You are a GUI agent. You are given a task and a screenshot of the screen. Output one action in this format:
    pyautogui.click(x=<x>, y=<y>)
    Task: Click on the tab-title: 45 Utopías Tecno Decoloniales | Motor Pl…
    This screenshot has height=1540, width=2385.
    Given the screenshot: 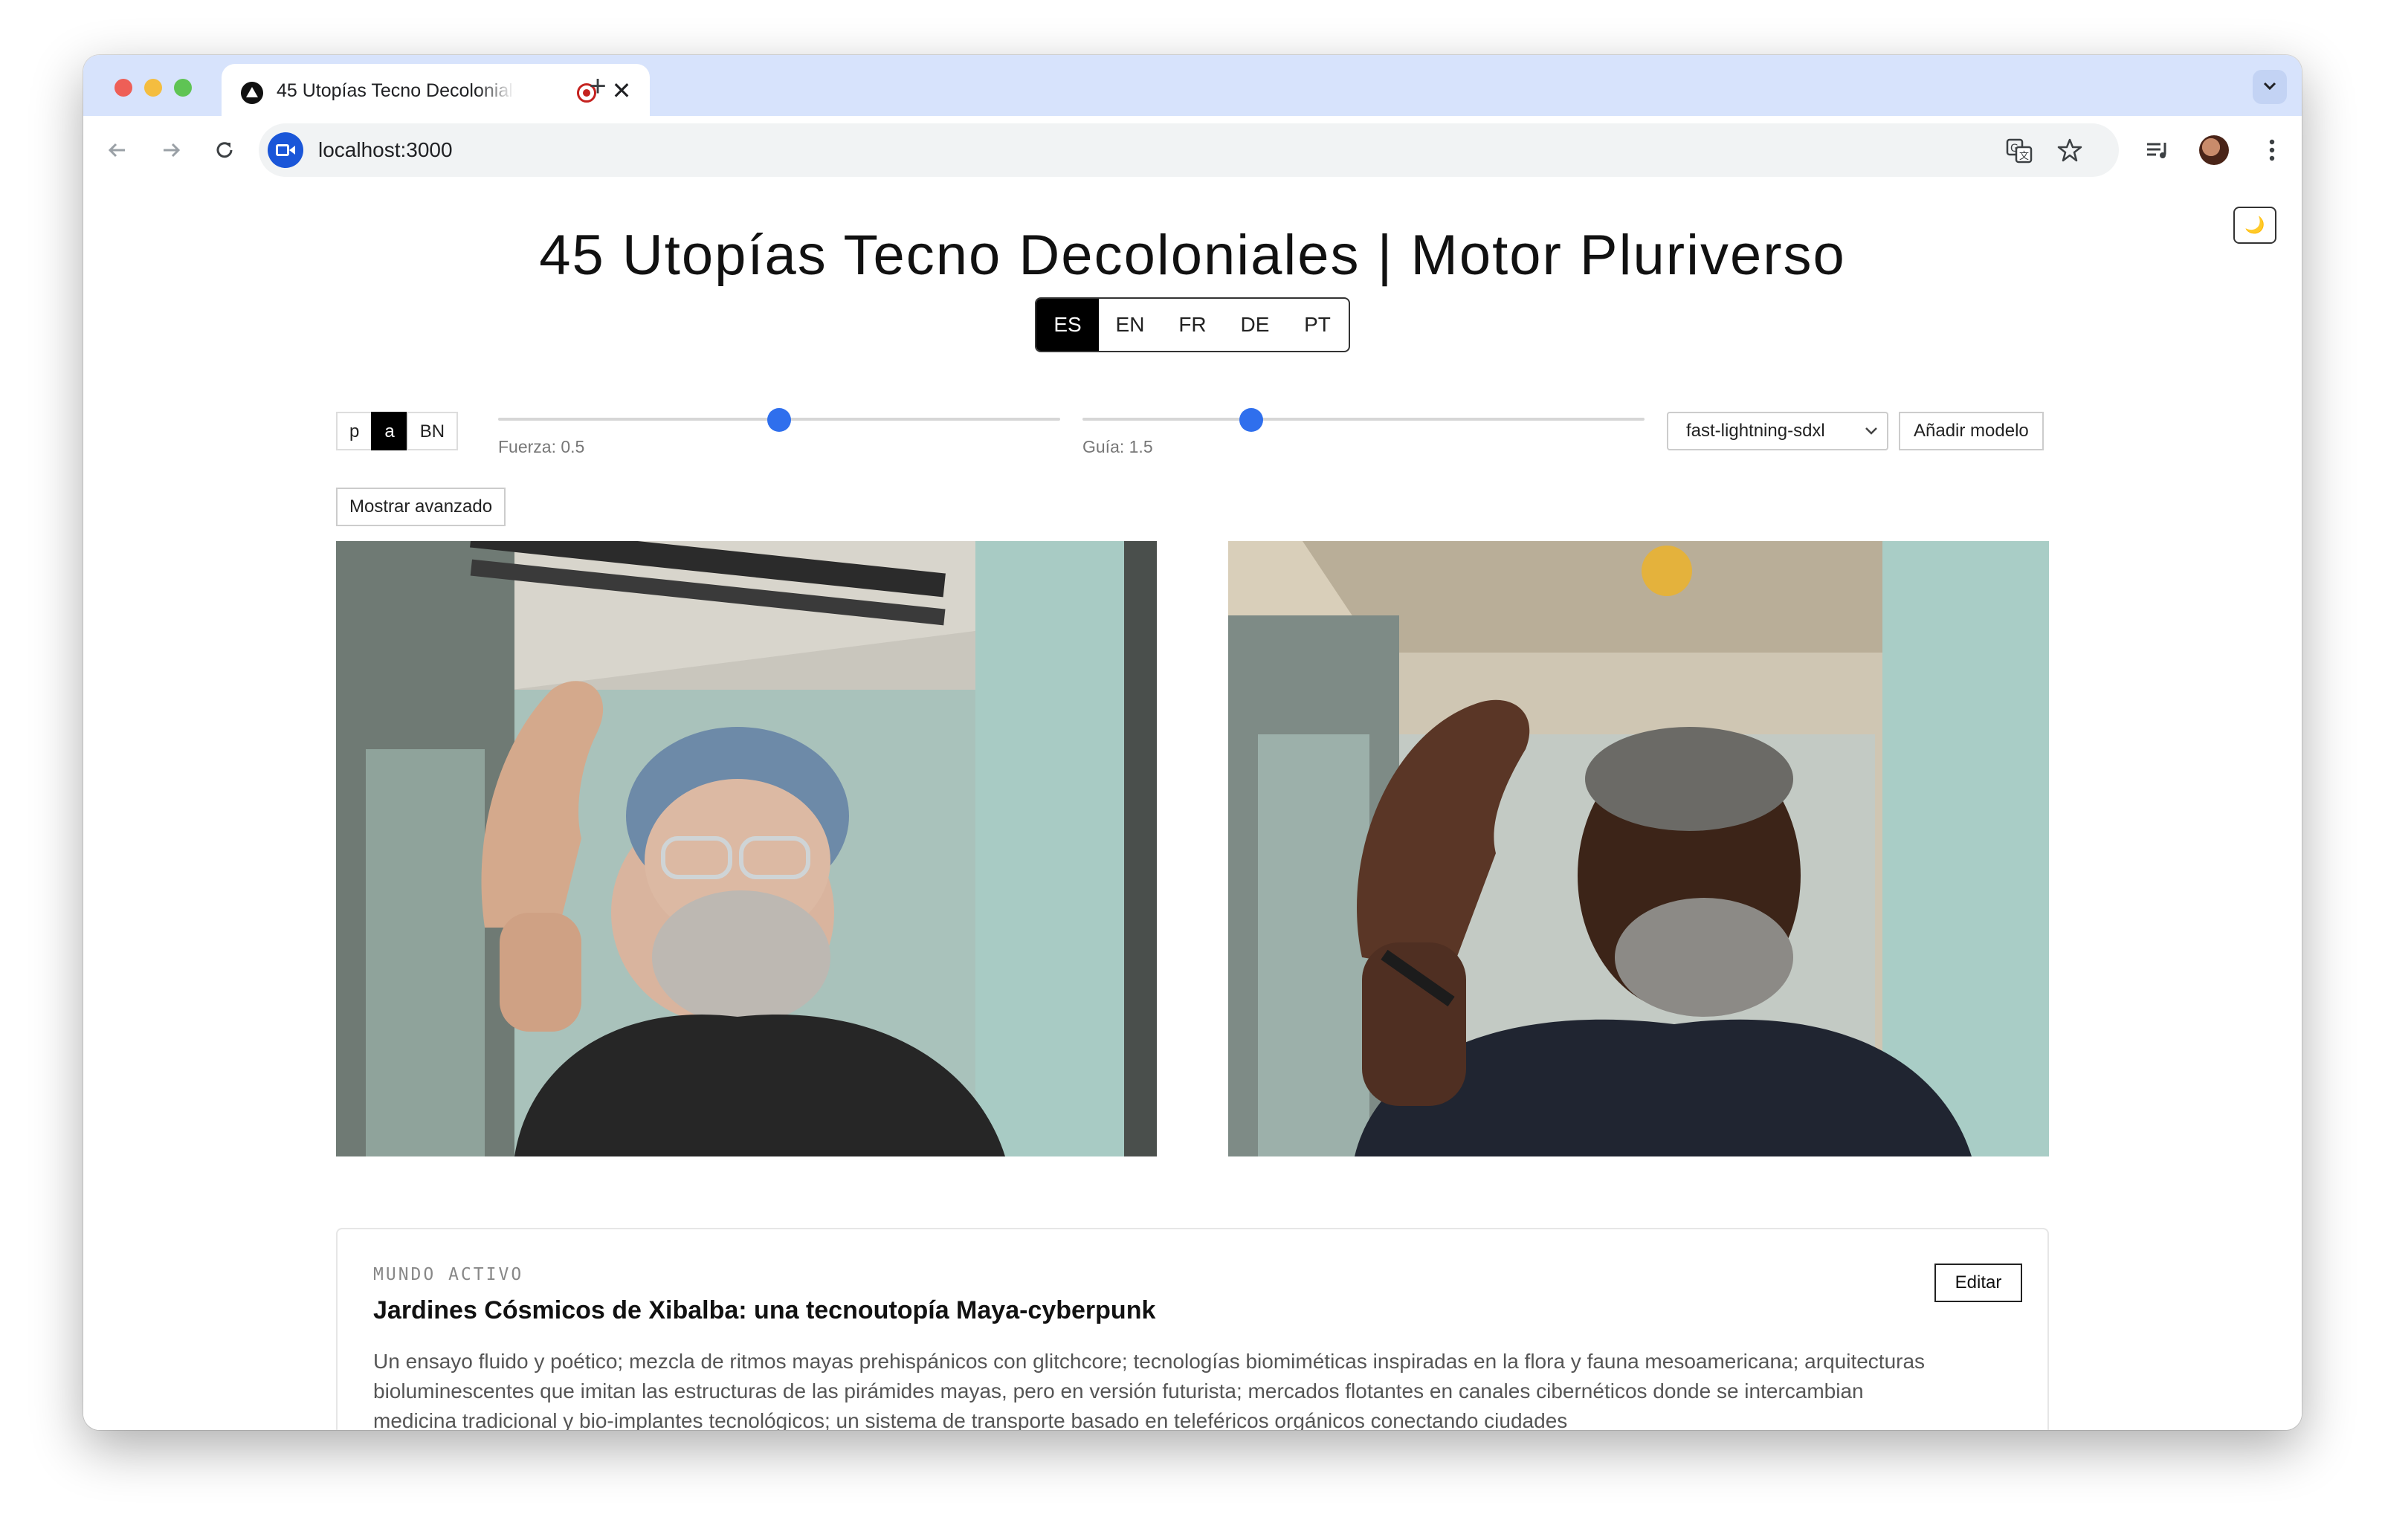 What is the action you would take?
    pyautogui.click(x=396, y=91)
    